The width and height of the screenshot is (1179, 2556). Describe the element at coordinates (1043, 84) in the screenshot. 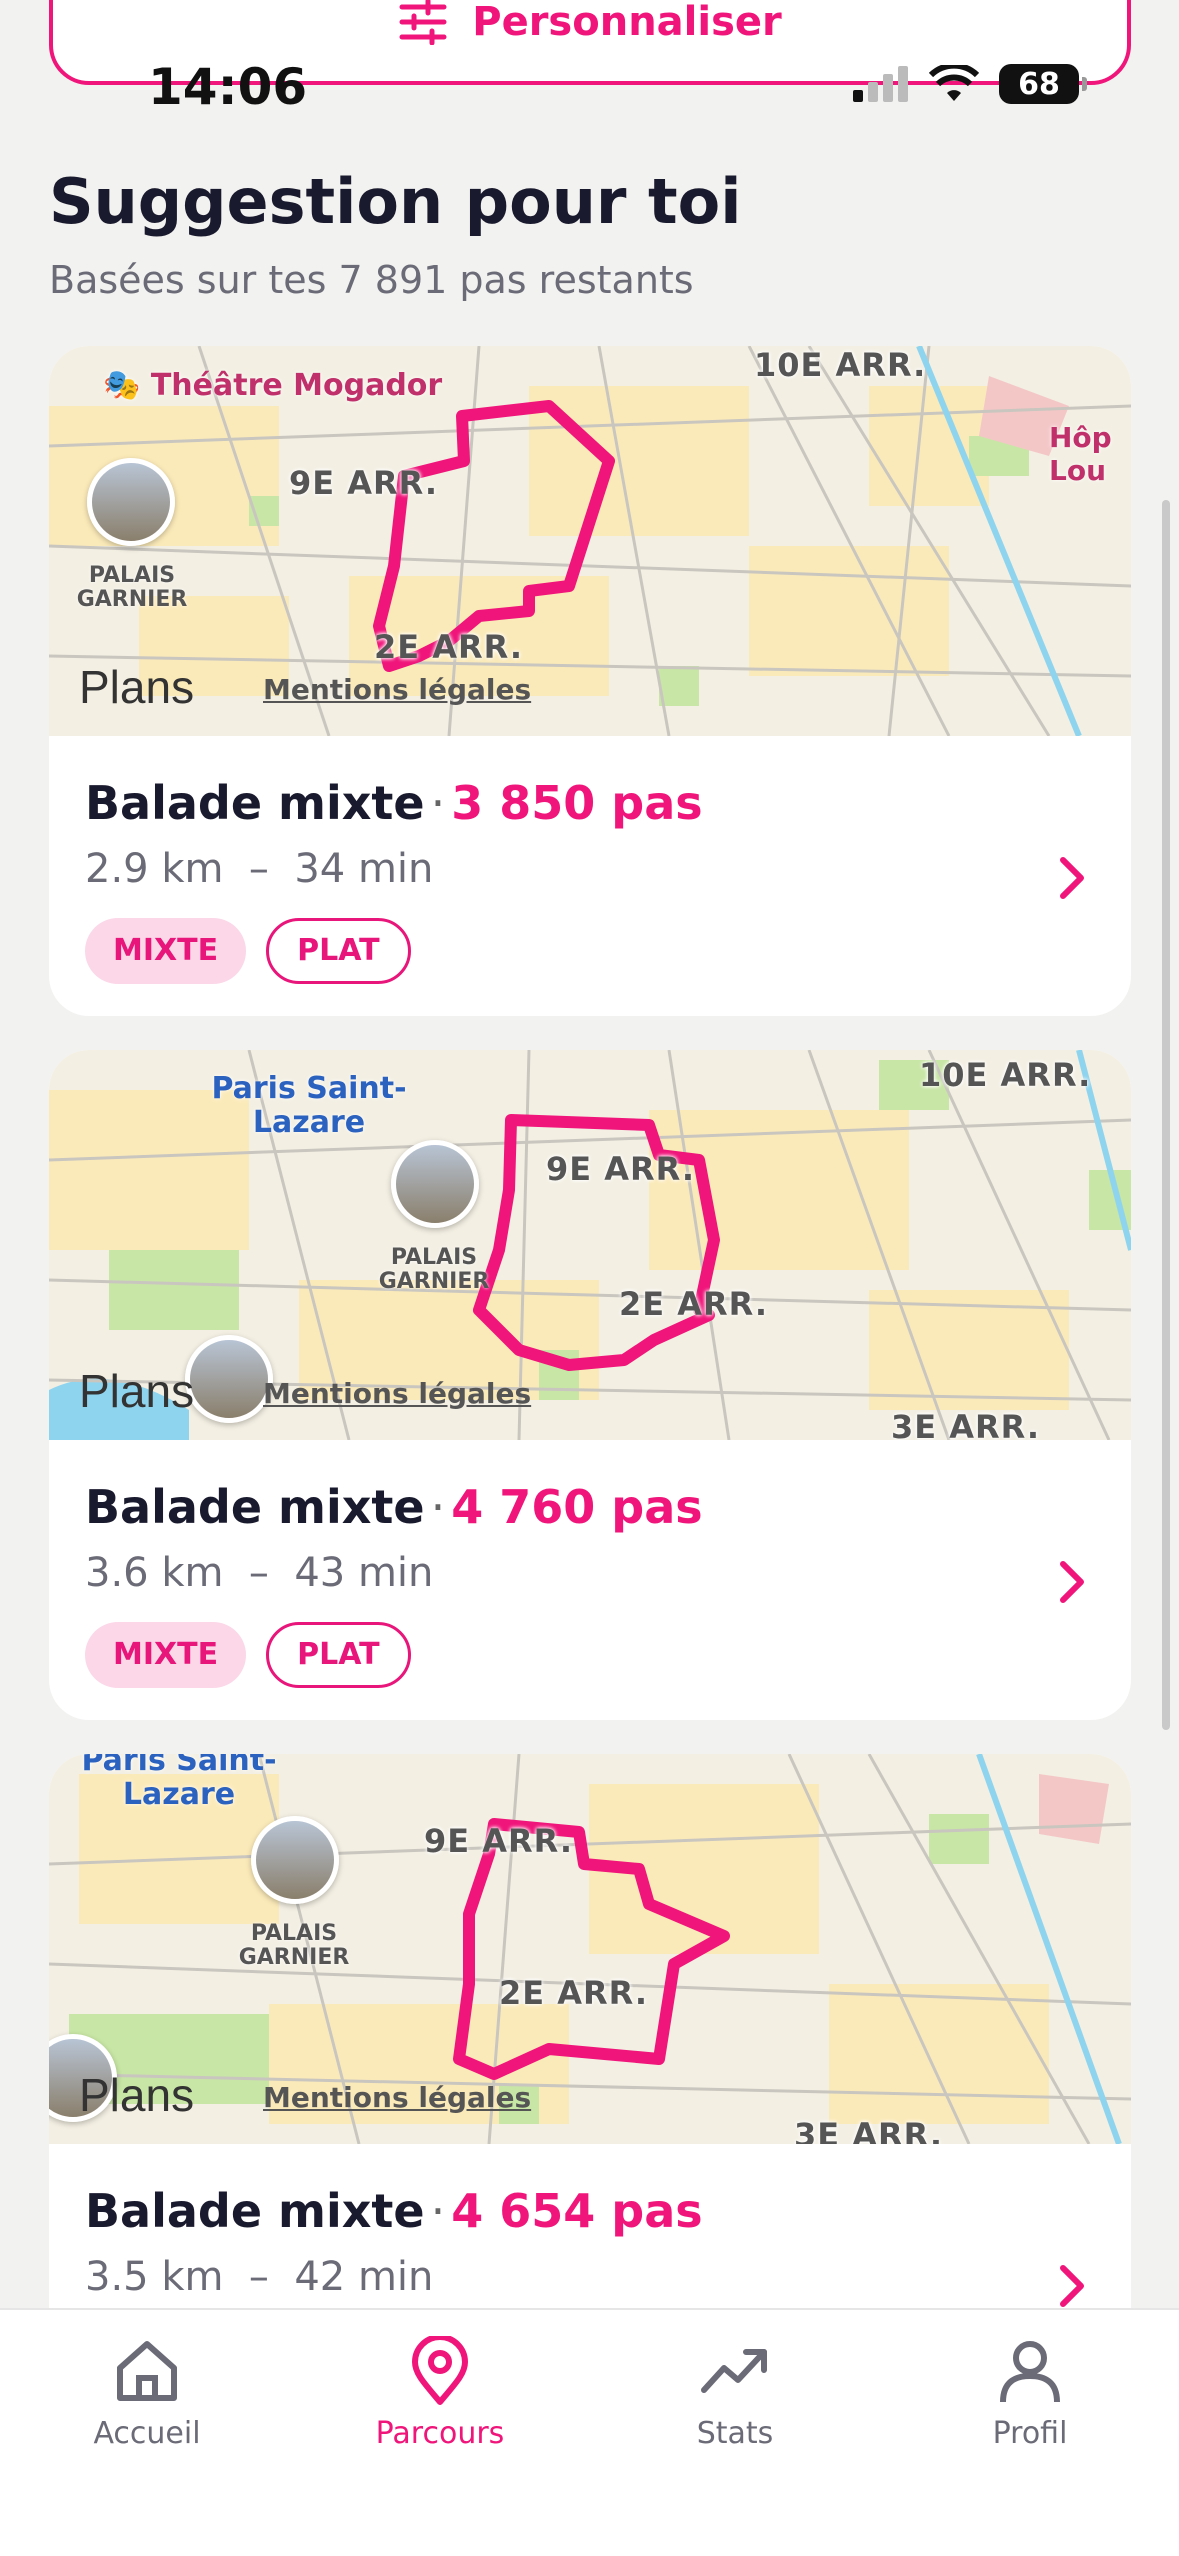

I see `battery-indicator: 68` at that location.